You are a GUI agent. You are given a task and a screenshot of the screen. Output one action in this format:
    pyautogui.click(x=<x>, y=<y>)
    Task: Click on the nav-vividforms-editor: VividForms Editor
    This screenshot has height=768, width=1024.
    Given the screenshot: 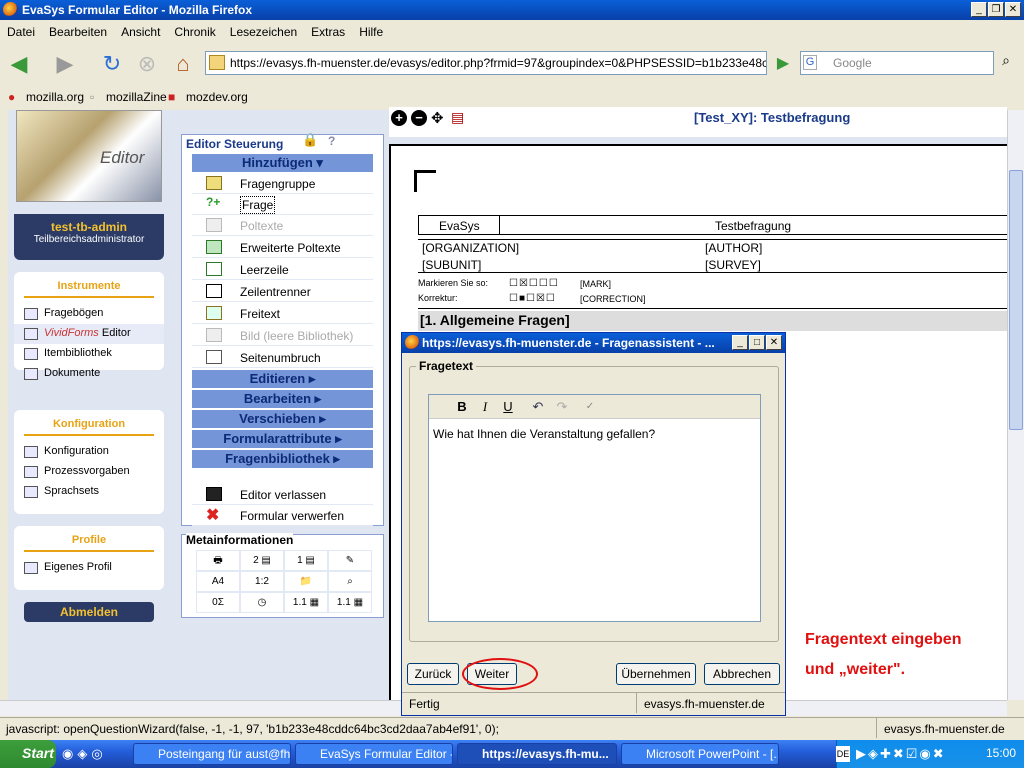 What is the action you would take?
    pyautogui.click(x=89, y=334)
    